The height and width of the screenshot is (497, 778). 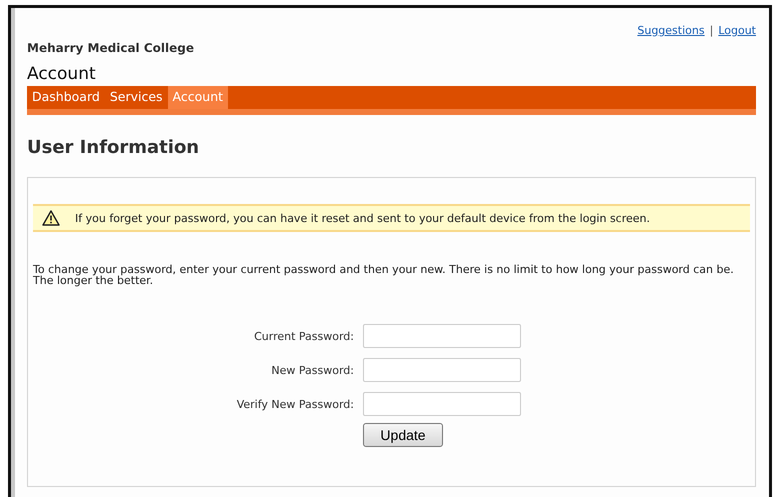 I want to click on update-button: Update, so click(x=403, y=435).